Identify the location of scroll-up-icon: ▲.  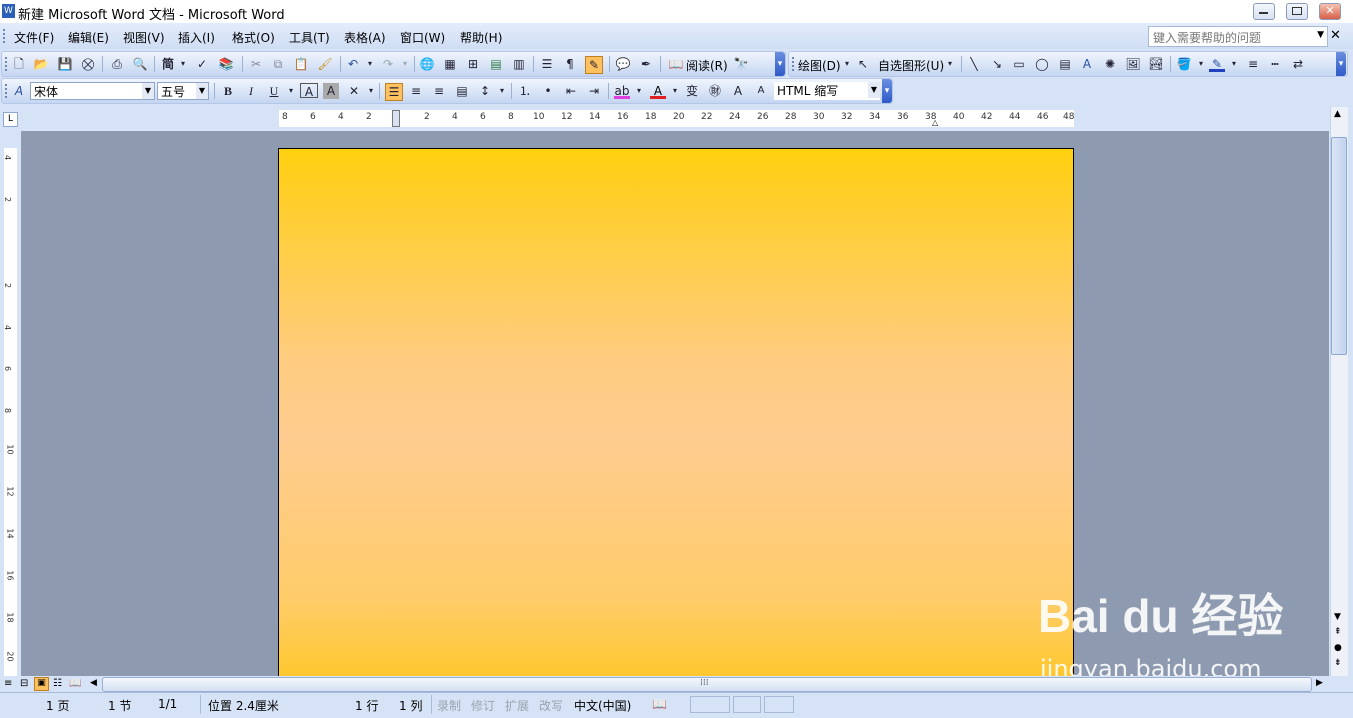
(1337, 114).